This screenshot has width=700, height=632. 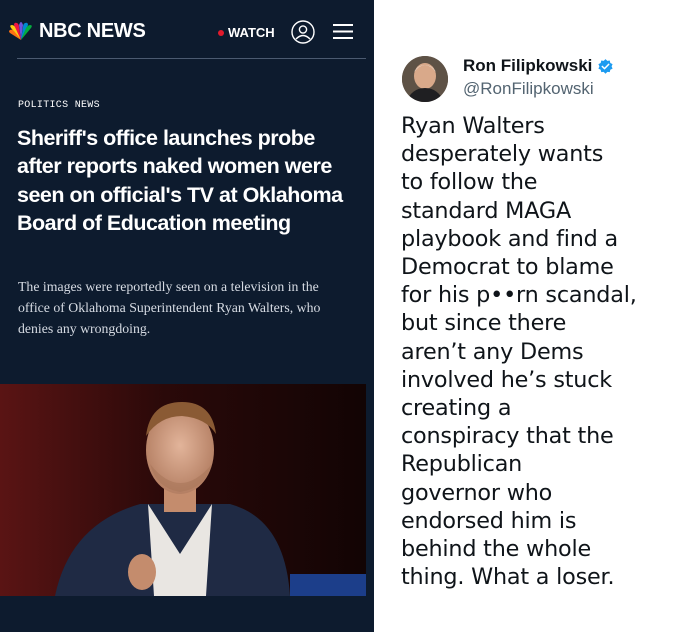 What do you see at coordinates (509, 238) in the screenshot?
I see `tweet-line: playbook and find a` at bounding box center [509, 238].